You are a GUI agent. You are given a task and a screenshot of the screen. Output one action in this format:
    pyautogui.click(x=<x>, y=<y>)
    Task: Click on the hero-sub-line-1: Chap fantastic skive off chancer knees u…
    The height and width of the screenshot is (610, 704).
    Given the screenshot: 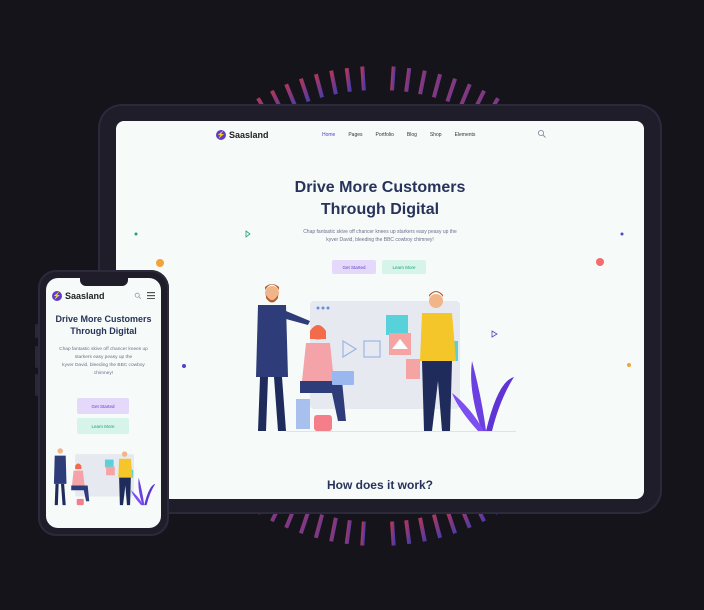 What is the action you would take?
    pyautogui.click(x=103, y=349)
    